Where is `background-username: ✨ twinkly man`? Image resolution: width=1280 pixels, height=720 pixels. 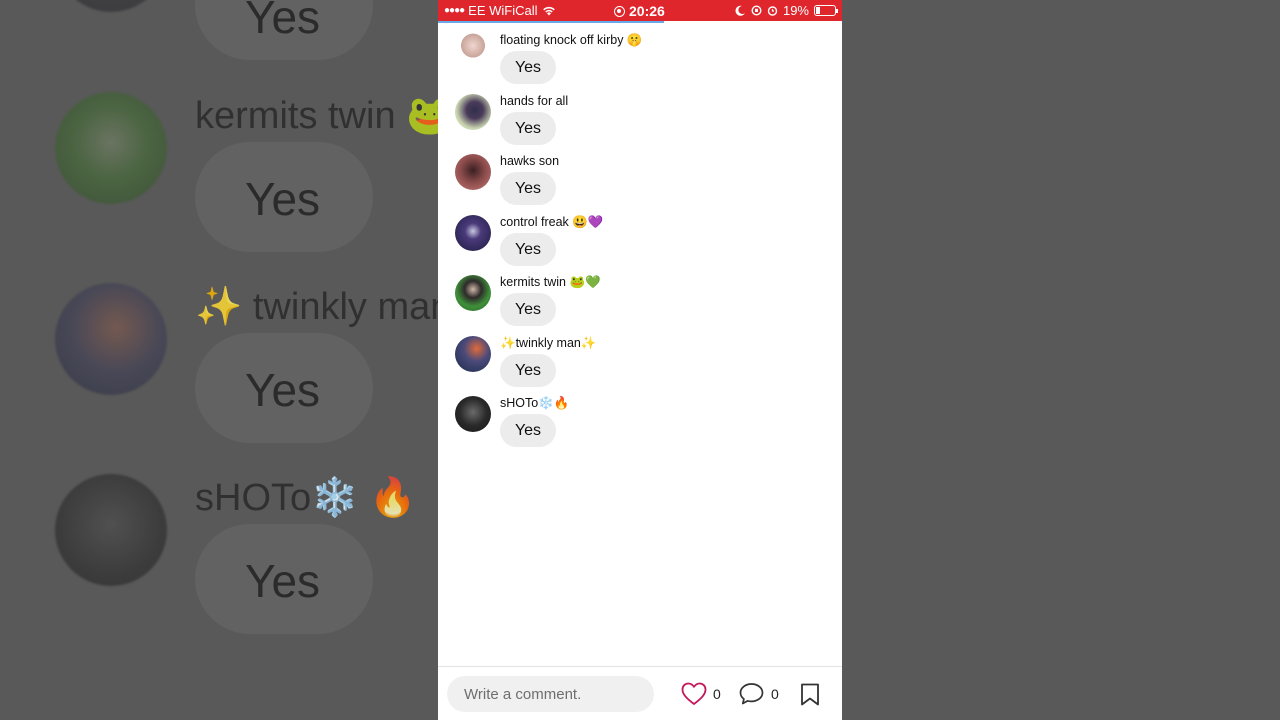
background-username: ✨ twinkly man is located at coordinates (323, 307).